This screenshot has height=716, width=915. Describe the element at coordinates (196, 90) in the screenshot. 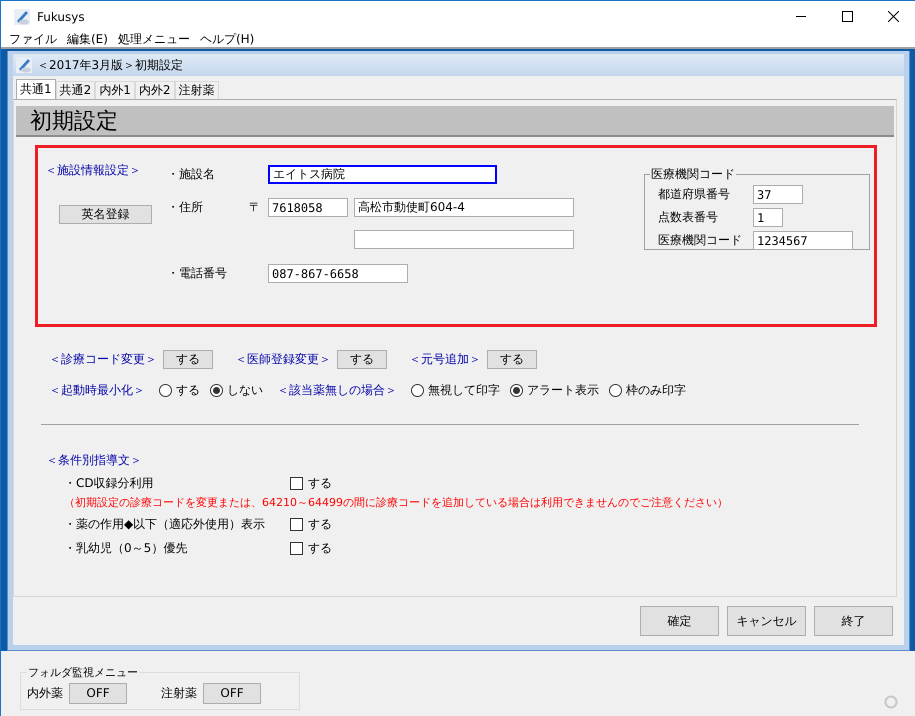

I see `tab: 注射薬` at that location.